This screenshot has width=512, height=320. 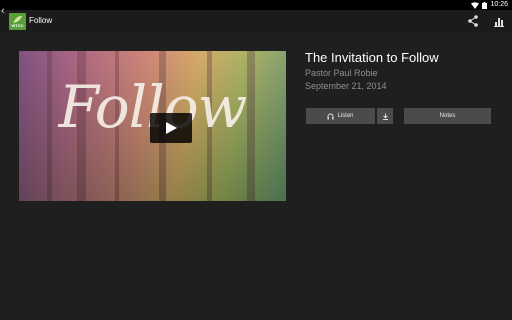 I want to click on notes-button: Notes, so click(x=447, y=116).